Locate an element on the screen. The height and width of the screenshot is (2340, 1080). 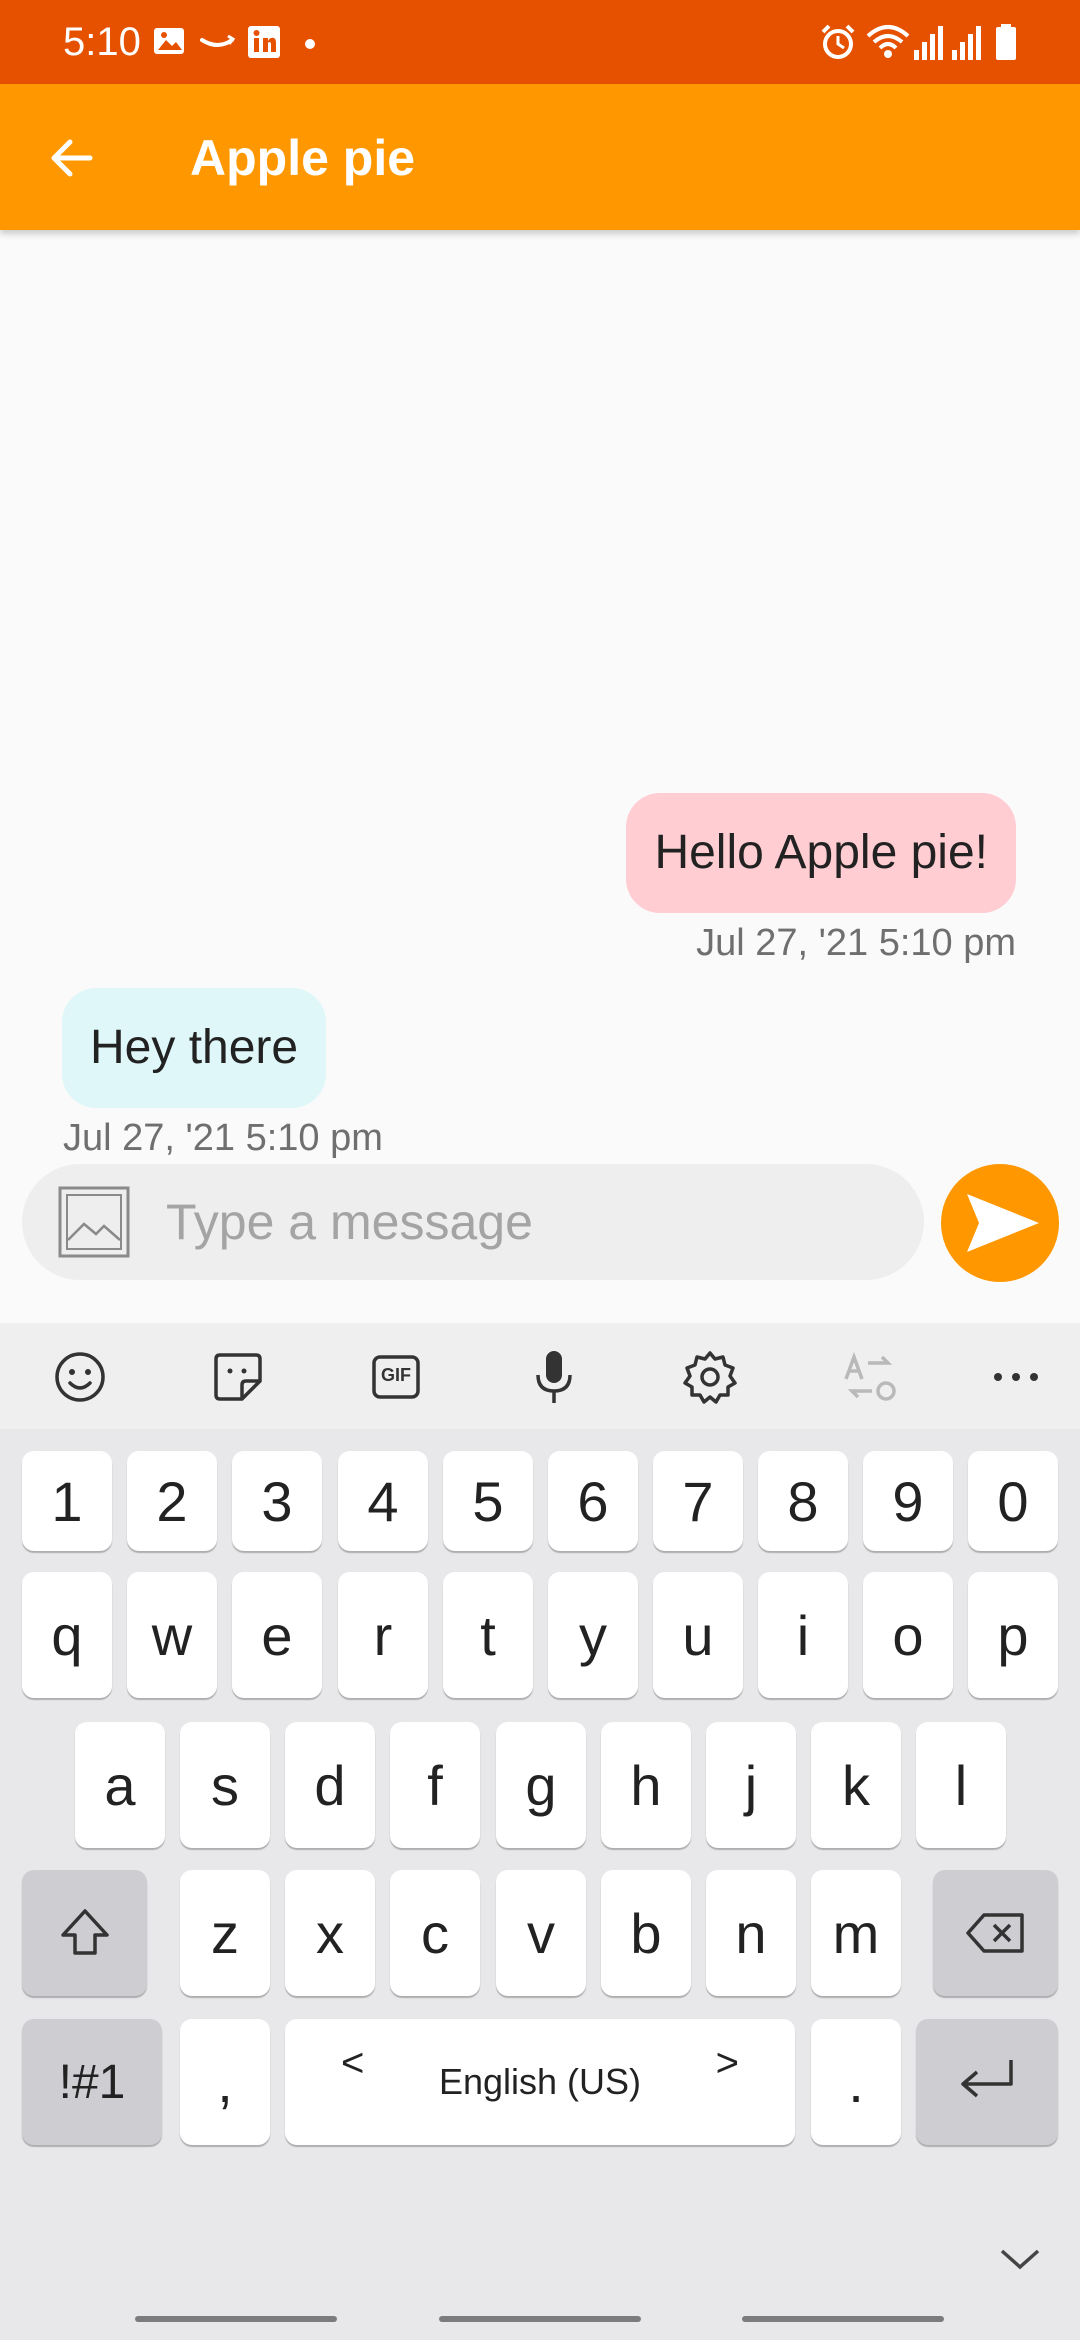
key-i: i is located at coordinates (803, 1635).